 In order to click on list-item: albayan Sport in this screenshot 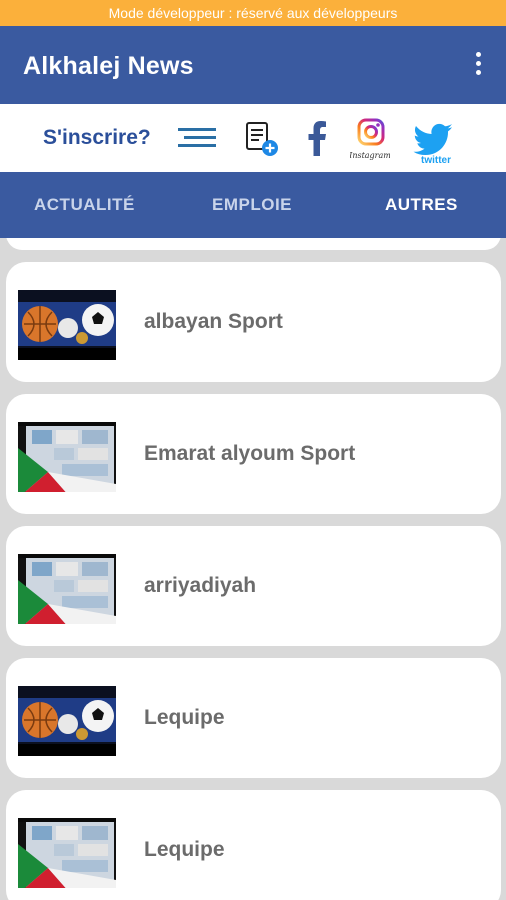, I will do `click(253, 322)`.